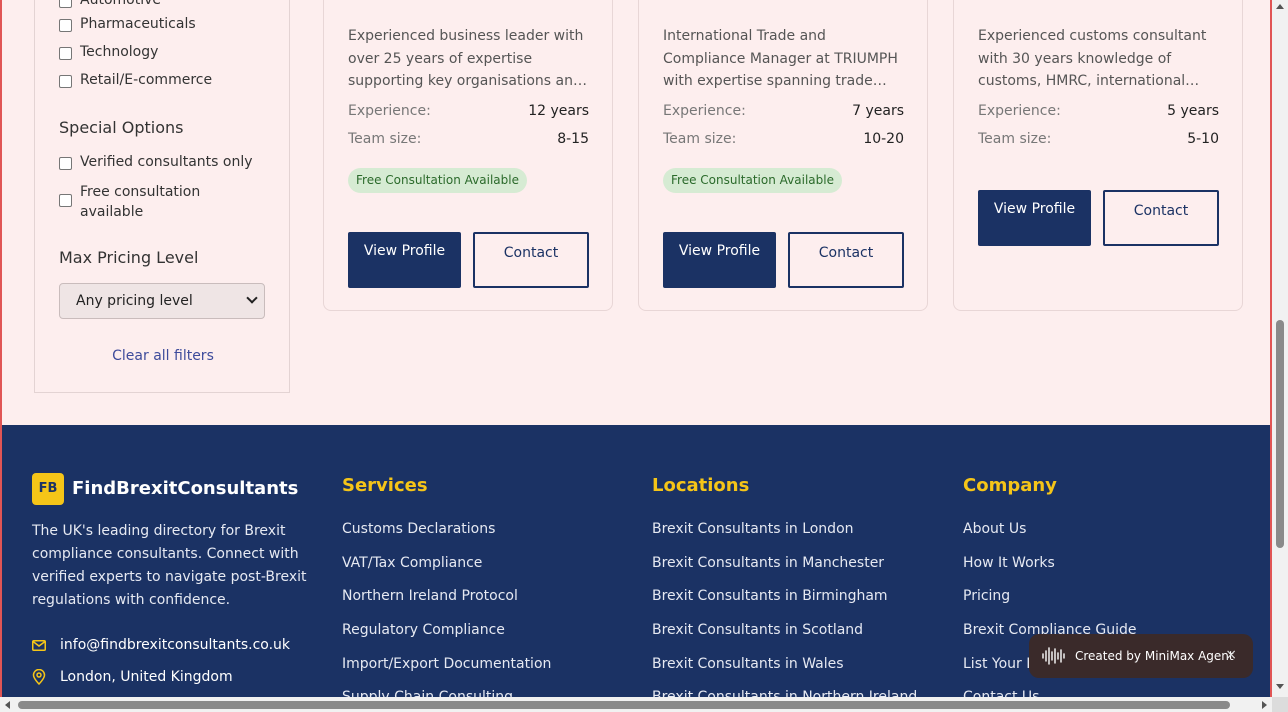 The height and width of the screenshot is (712, 1288). What do you see at coordinates (1053, 656) in the screenshot?
I see `audio-wave-icon` at bounding box center [1053, 656].